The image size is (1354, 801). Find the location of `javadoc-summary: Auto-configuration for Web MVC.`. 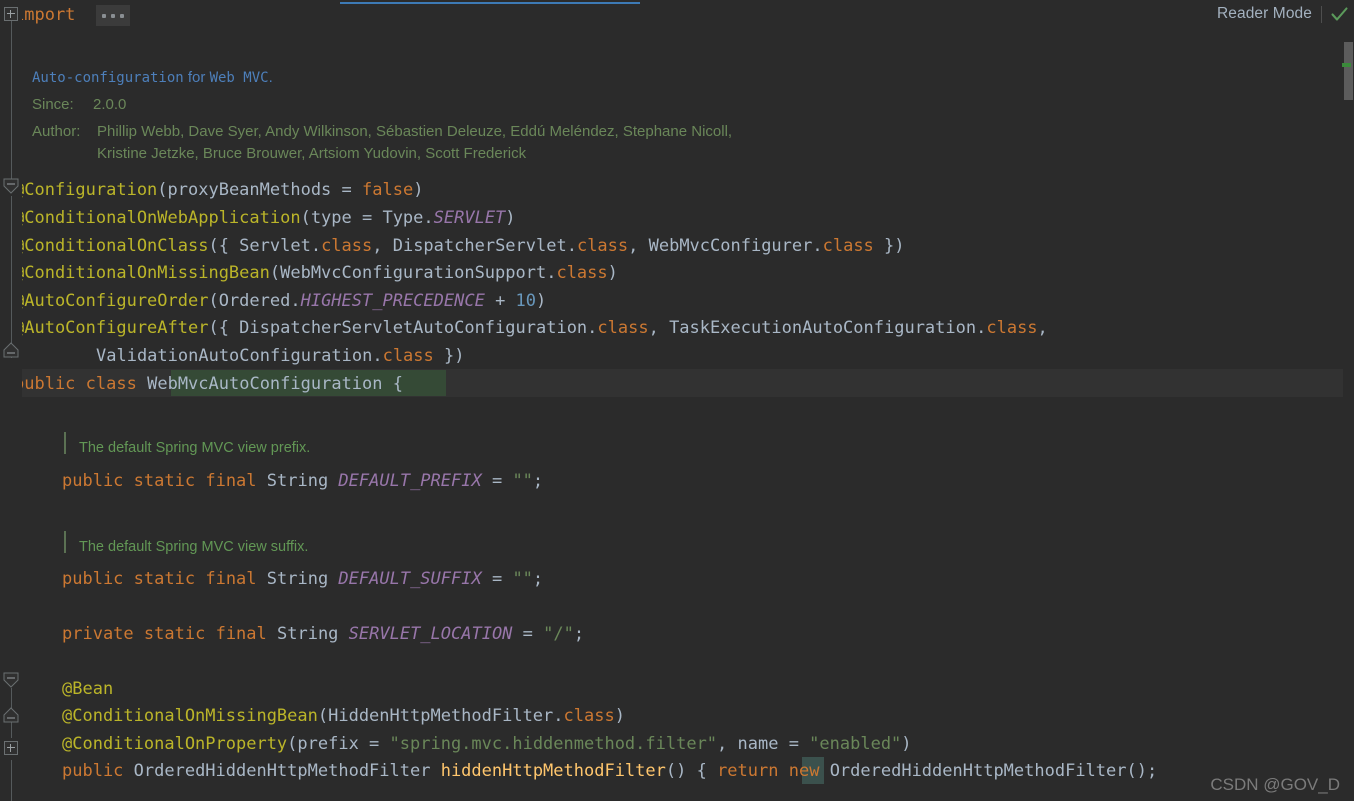

javadoc-summary: Auto-configuration for Web MVC. is located at coordinates (152, 78).